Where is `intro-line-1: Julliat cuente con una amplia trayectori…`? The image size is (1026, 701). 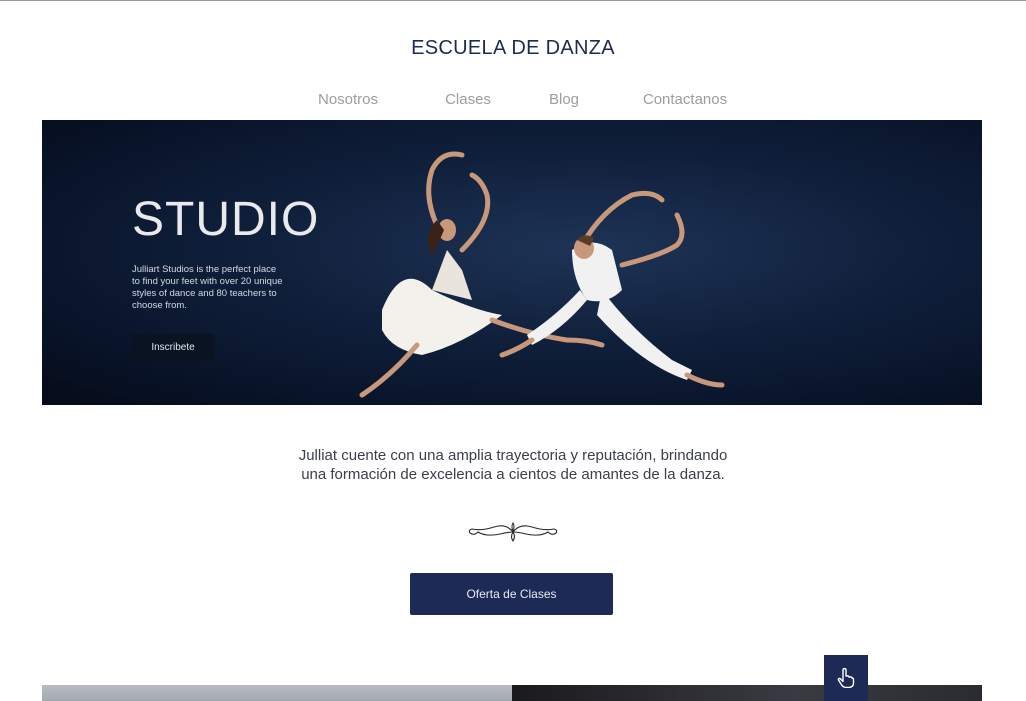
intro-line-1: Julliat cuente con una amplia trayectori… is located at coordinates (513, 455).